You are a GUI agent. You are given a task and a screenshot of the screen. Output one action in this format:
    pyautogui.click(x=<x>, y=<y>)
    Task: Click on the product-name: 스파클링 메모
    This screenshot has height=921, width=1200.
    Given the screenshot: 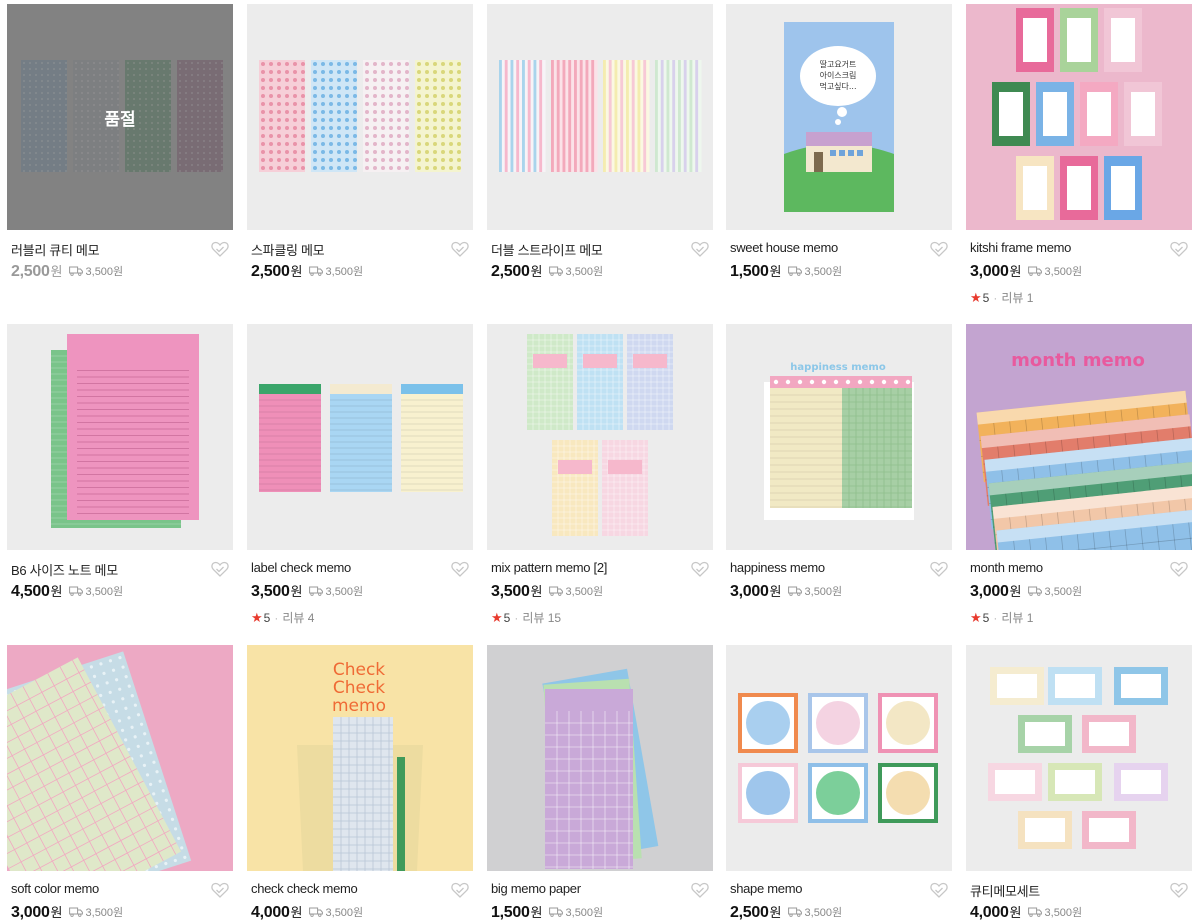 What is the action you would take?
    pyautogui.click(x=288, y=249)
    